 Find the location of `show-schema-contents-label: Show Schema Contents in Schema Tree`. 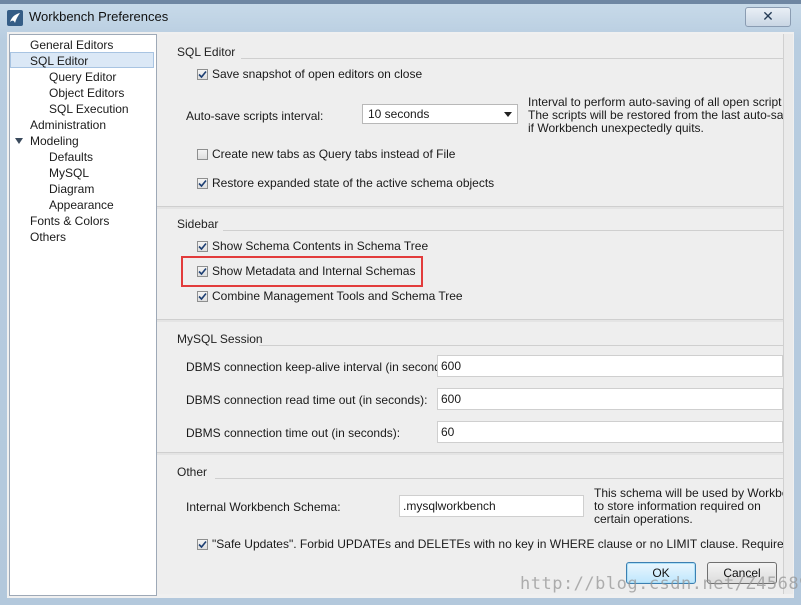

show-schema-contents-label: Show Schema Contents in Schema Tree is located at coordinates (320, 246).